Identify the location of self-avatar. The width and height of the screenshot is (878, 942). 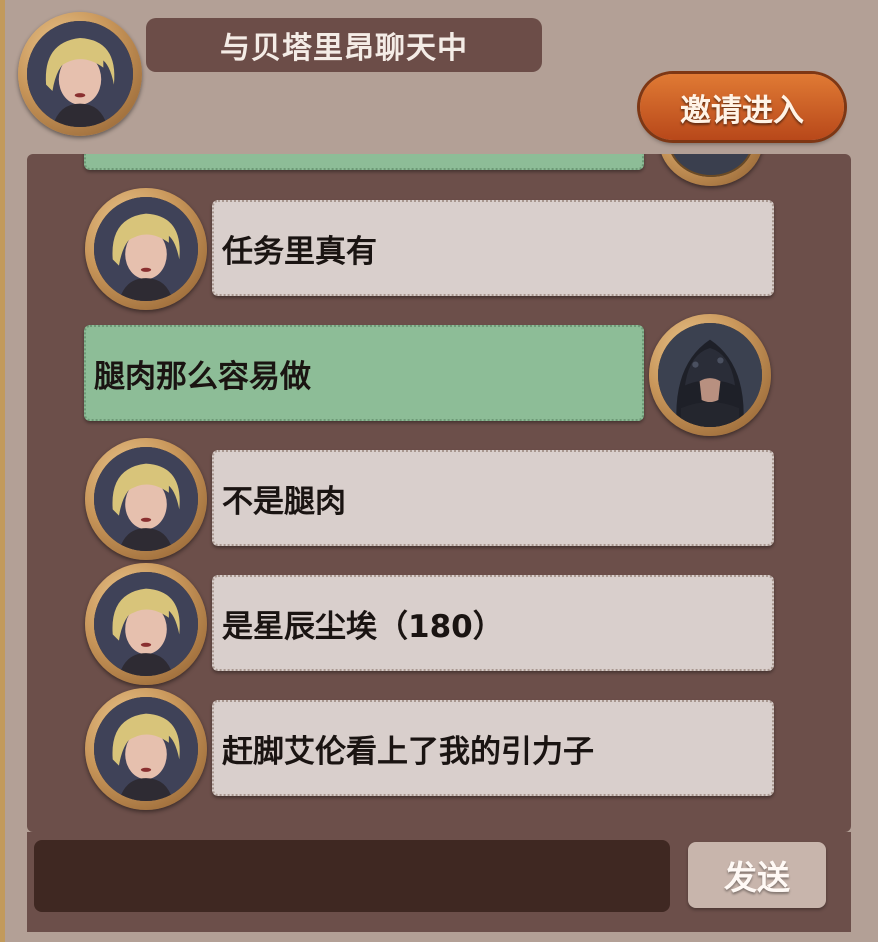
(710, 375).